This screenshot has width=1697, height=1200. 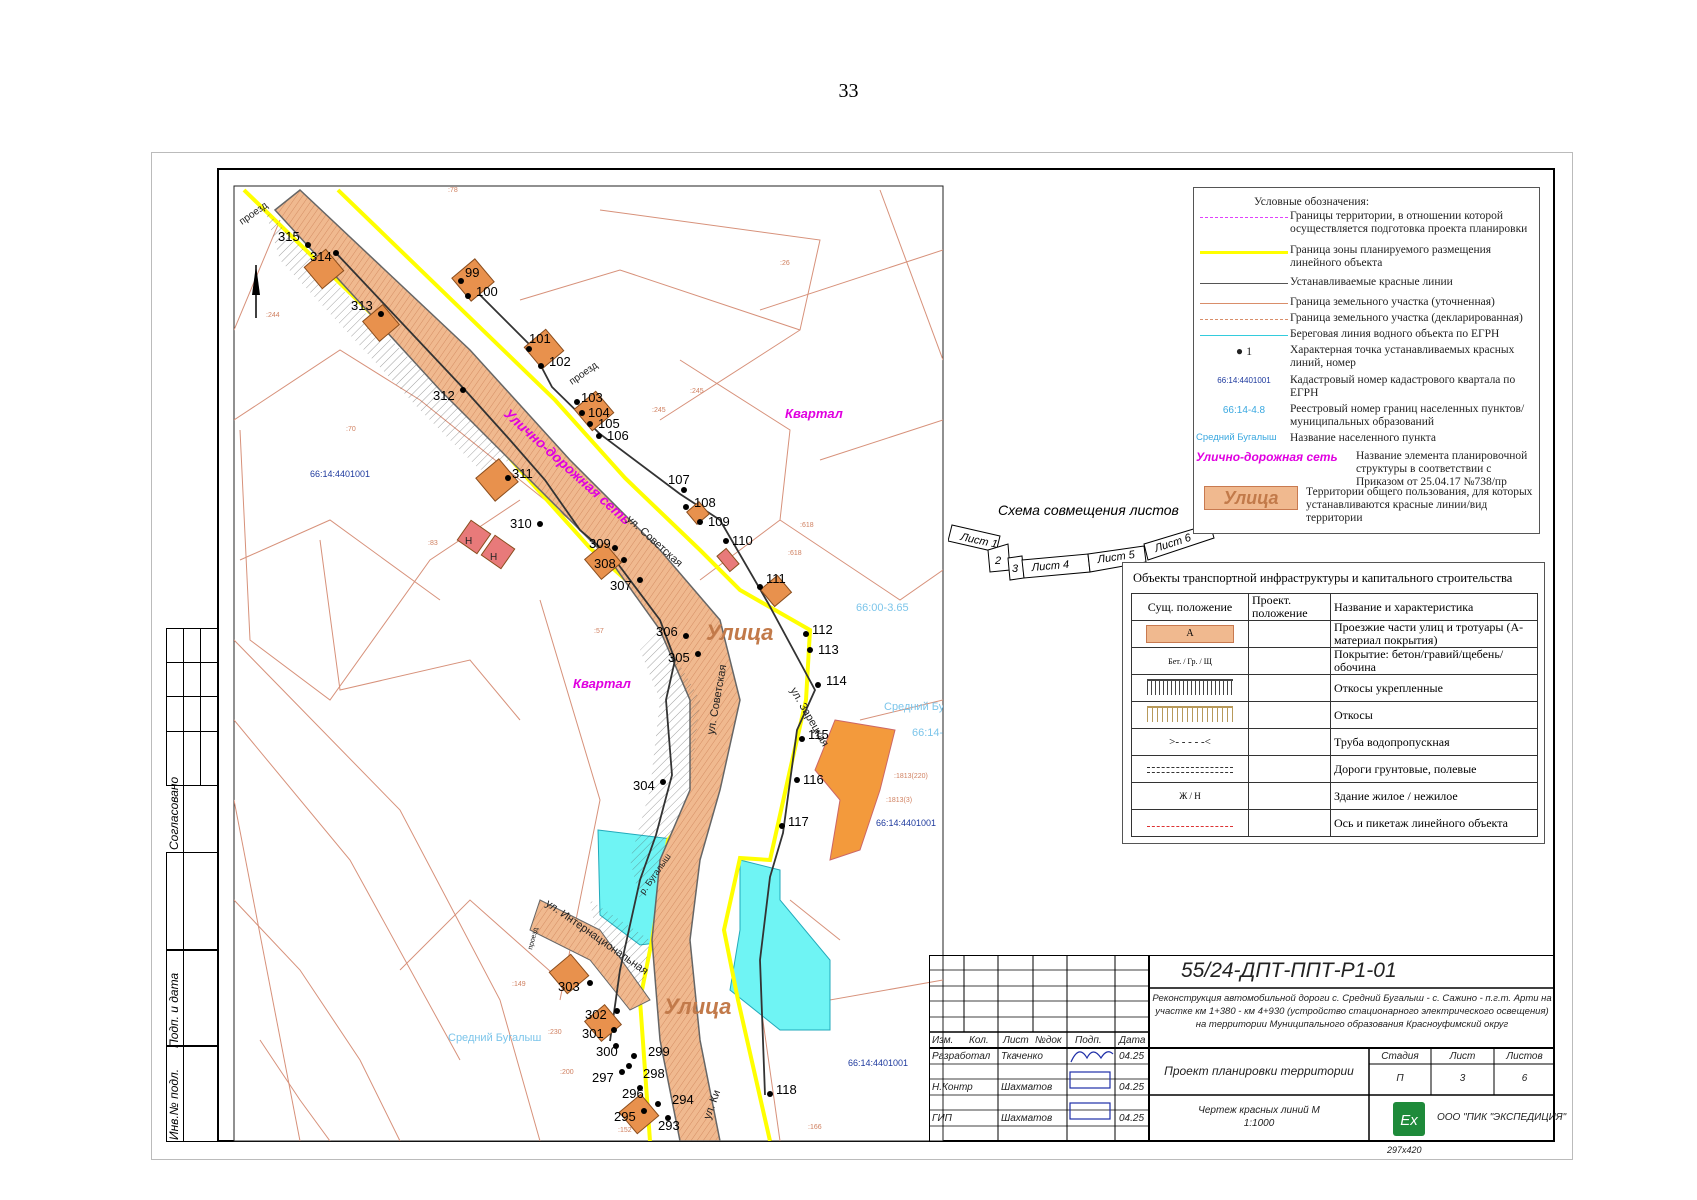 What do you see at coordinates (979, 1040) in the screenshot?
I see `col-header: Кол.` at bounding box center [979, 1040].